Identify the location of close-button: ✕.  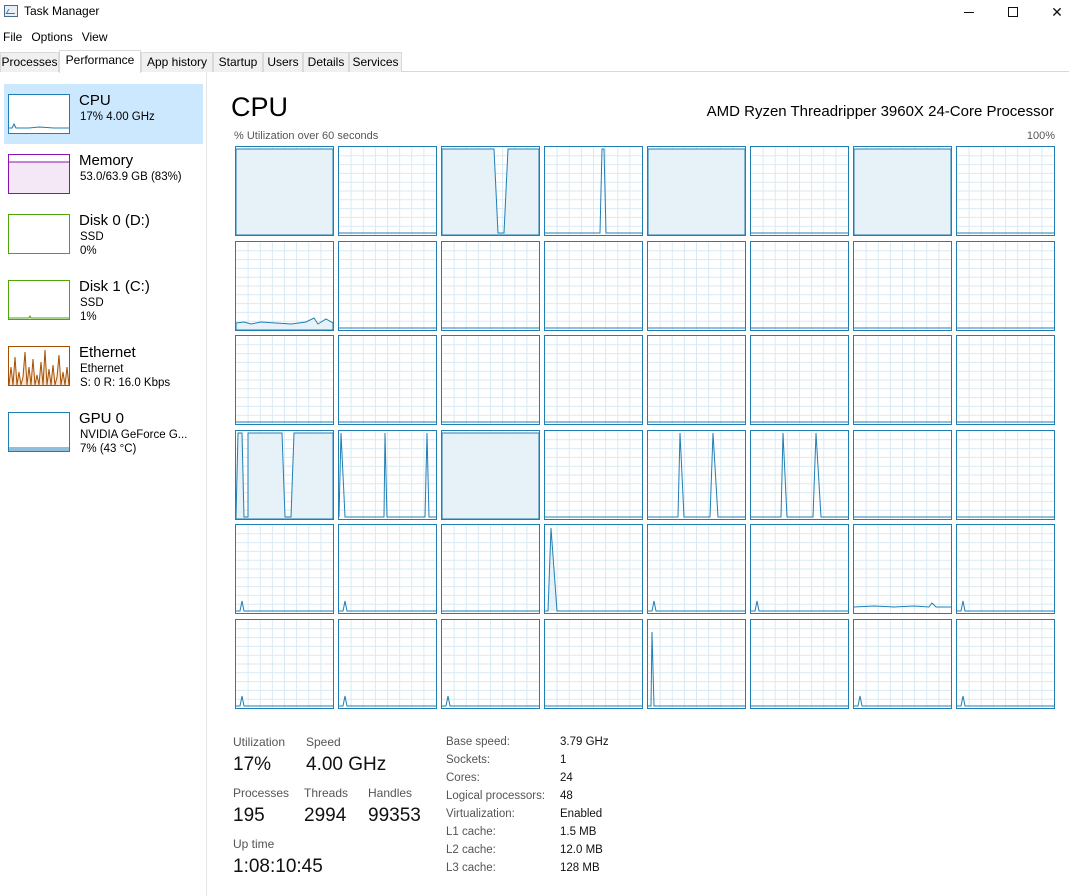
(1051, 12).